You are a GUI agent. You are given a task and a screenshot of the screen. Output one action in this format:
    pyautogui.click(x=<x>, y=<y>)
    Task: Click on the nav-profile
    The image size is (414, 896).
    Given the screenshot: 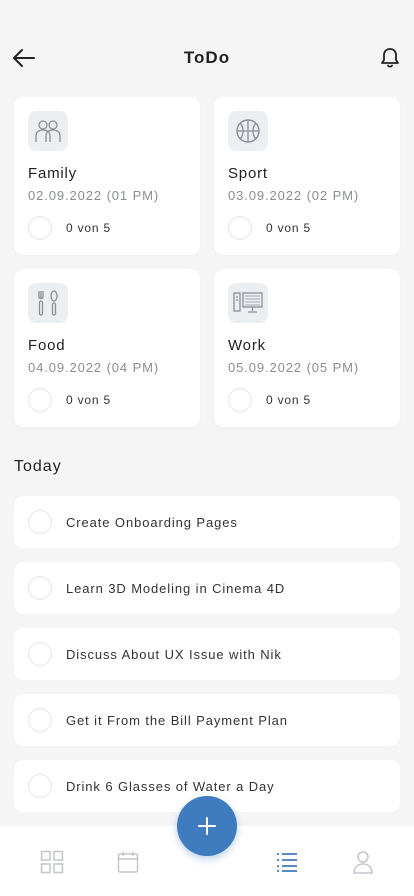 What is the action you would take?
    pyautogui.click(x=363, y=862)
    